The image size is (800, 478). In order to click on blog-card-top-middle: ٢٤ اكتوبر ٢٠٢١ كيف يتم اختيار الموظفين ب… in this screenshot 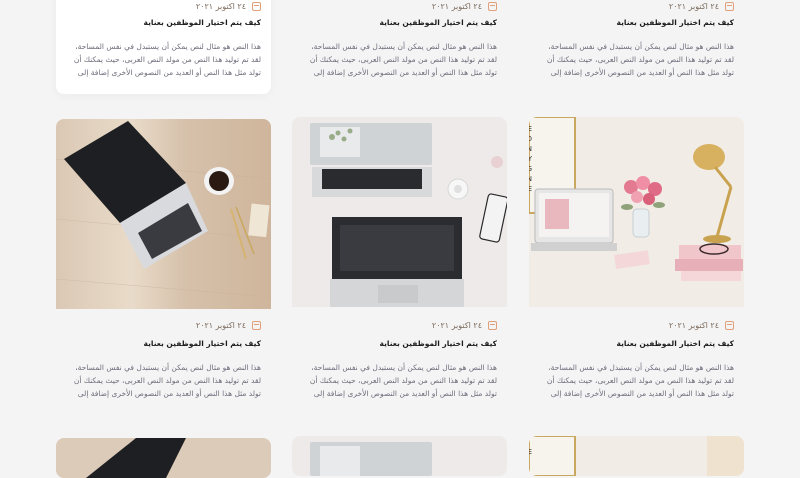, I will do `click(399, 47)`.